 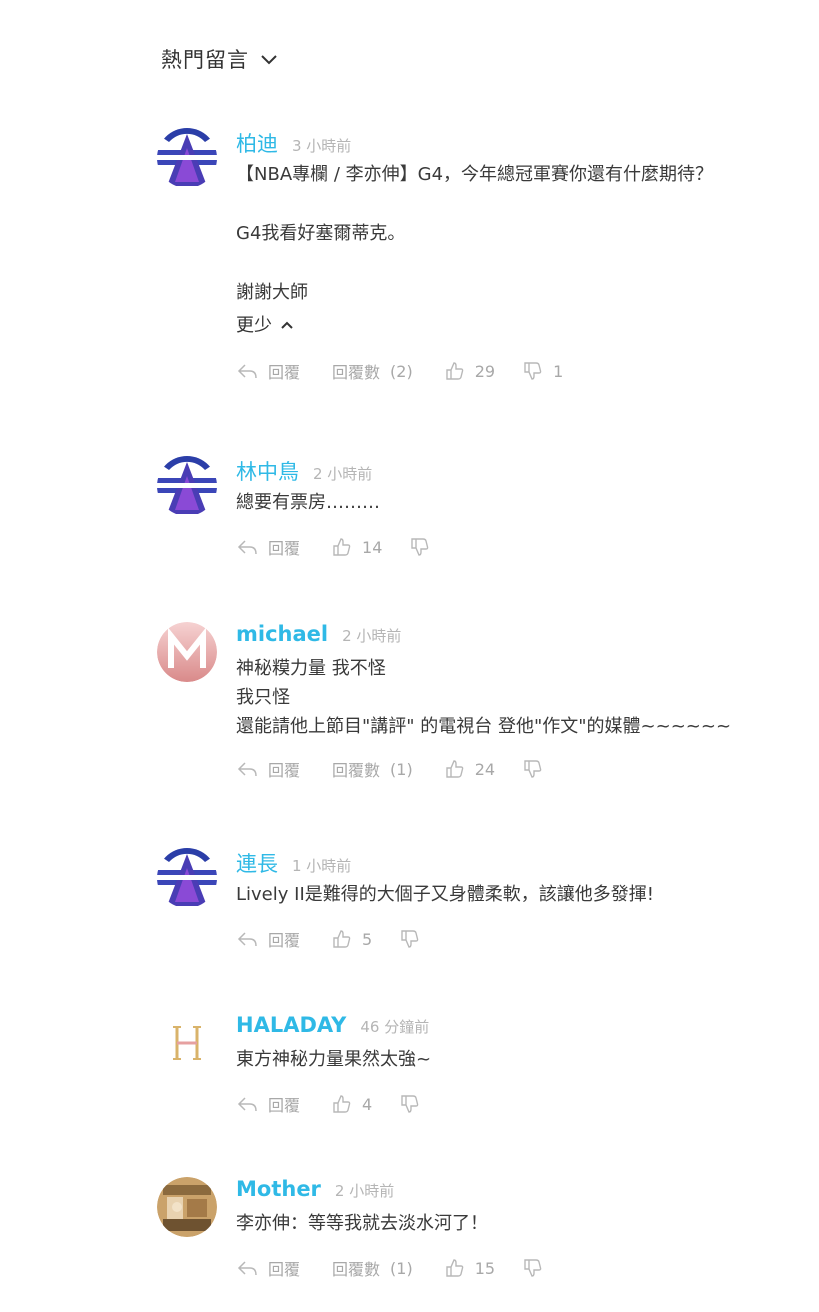 I want to click on replies-count-button: 回覆數 (2), so click(x=372, y=371).